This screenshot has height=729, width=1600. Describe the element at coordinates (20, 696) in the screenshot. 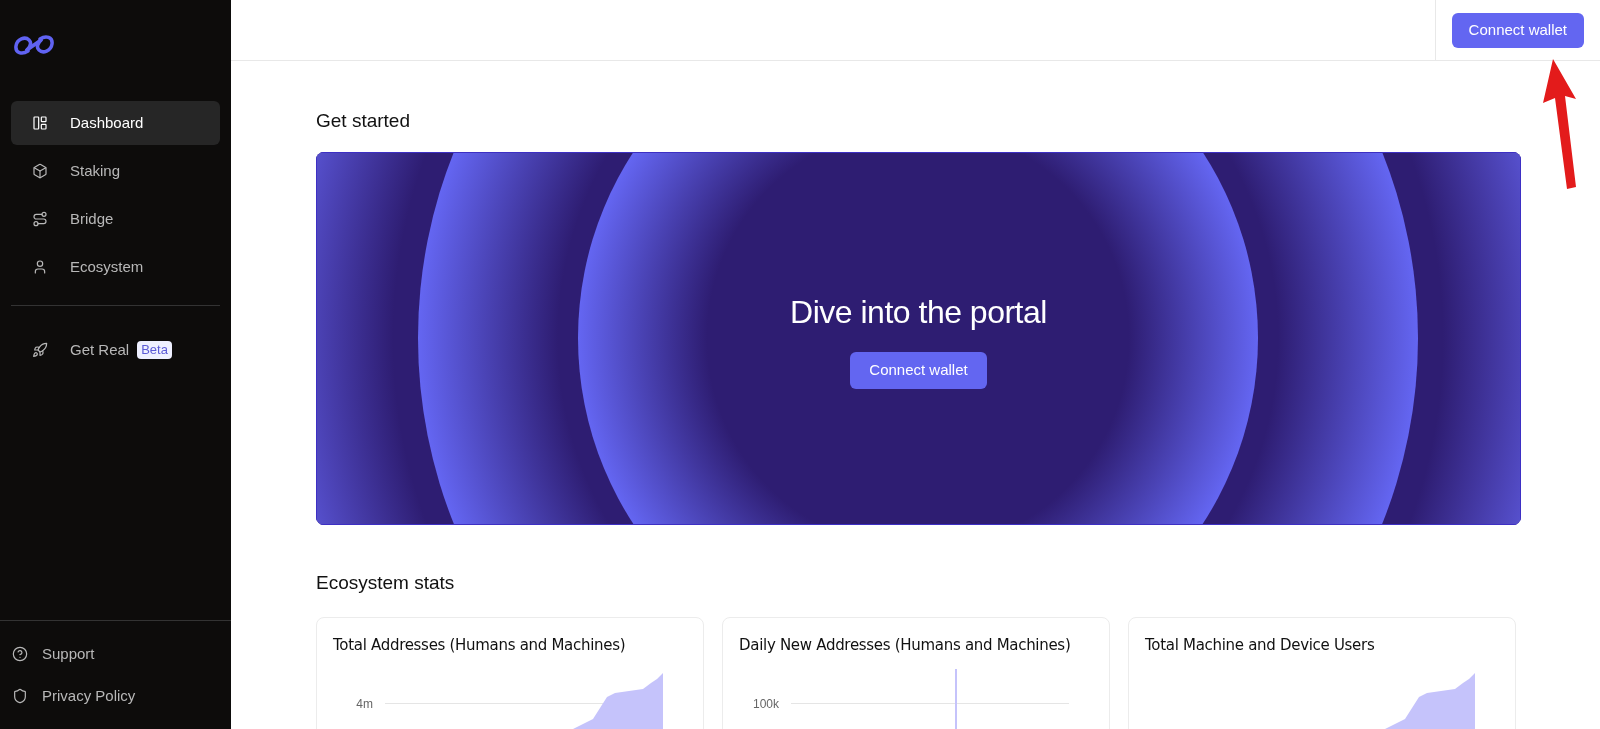

I see `shield-icon` at that location.